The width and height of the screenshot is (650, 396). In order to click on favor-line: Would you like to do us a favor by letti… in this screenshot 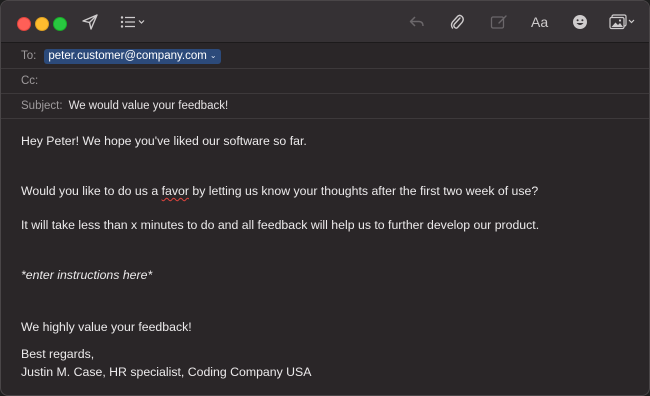, I will do `click(279, 191)`.